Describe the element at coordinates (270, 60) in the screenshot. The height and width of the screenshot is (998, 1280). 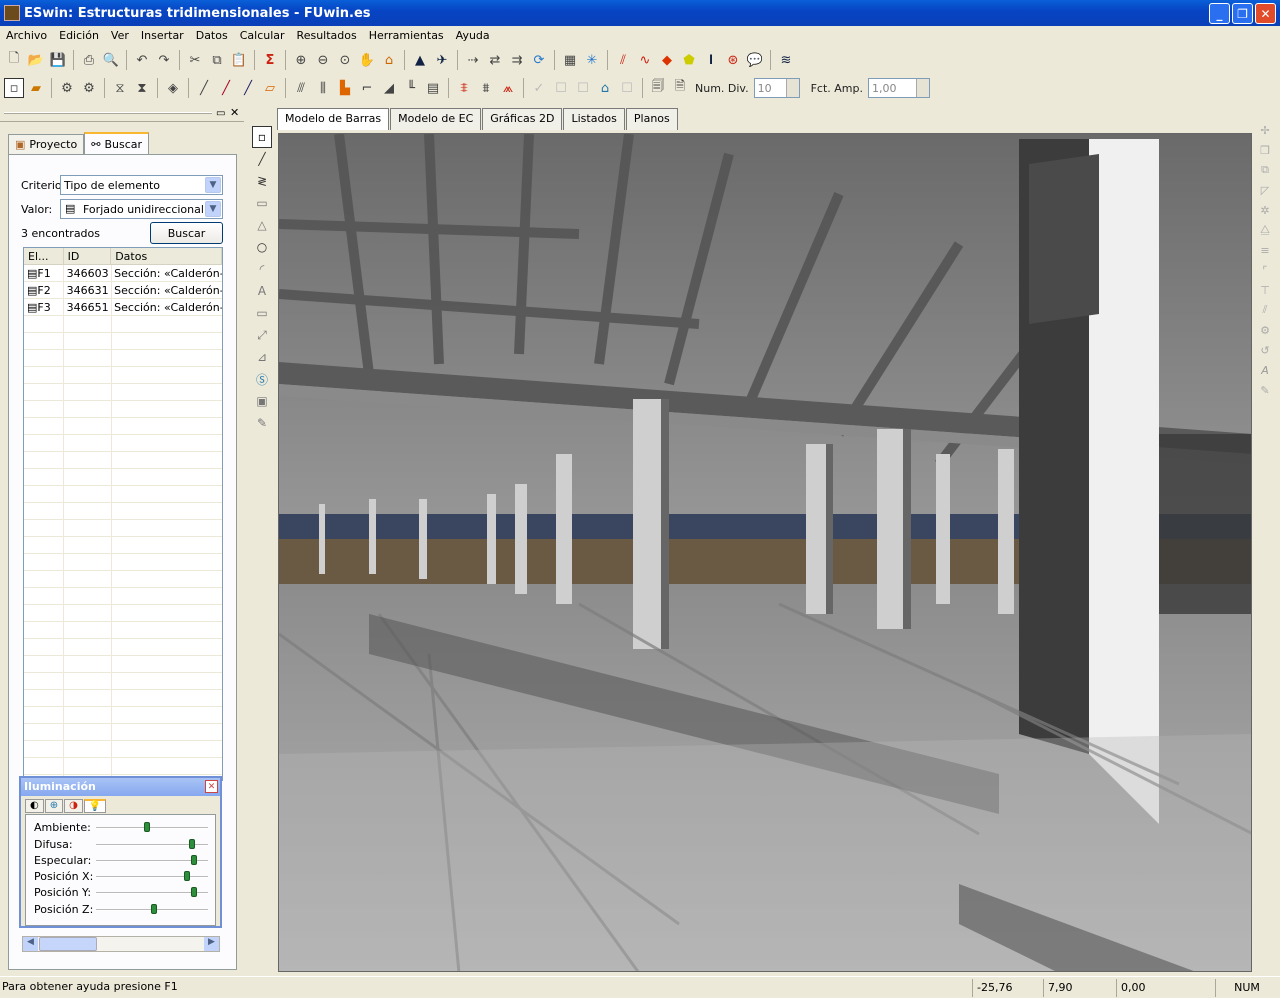
I see `sum-icon: Σ` at that location.